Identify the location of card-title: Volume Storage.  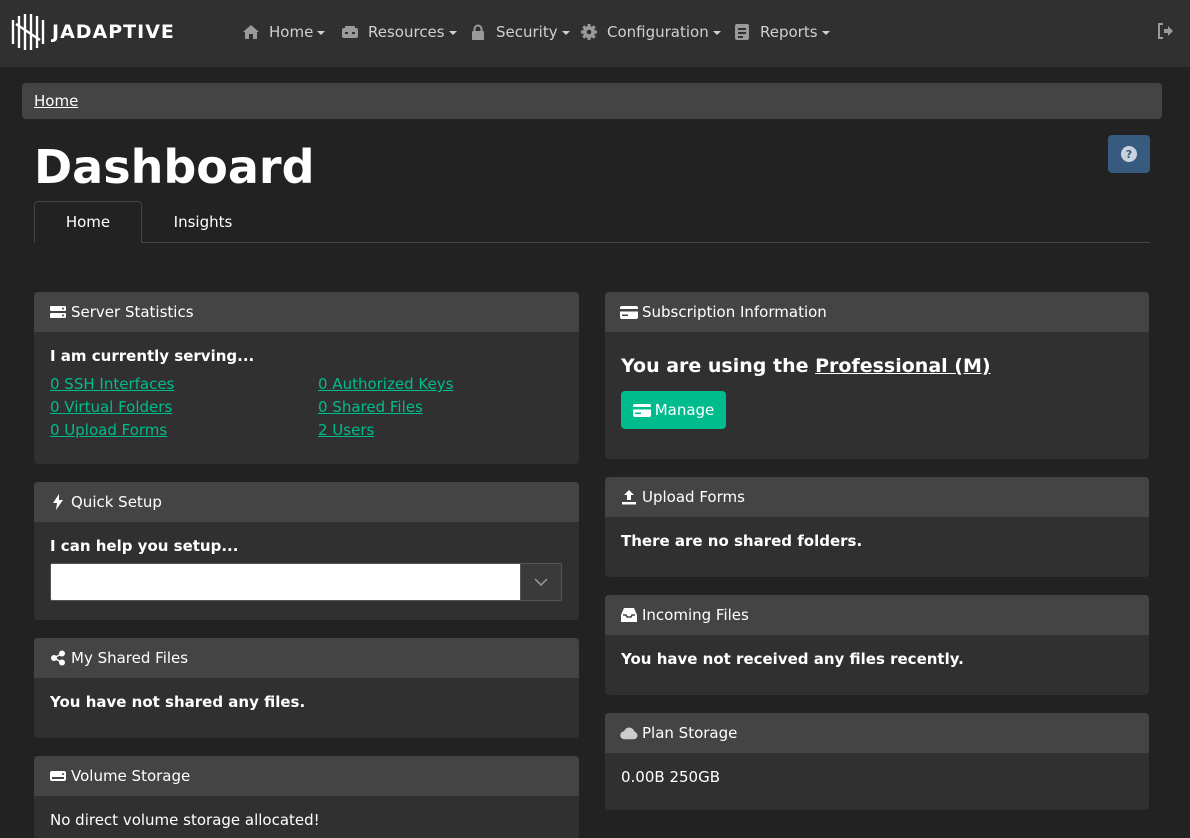
(131, 776).